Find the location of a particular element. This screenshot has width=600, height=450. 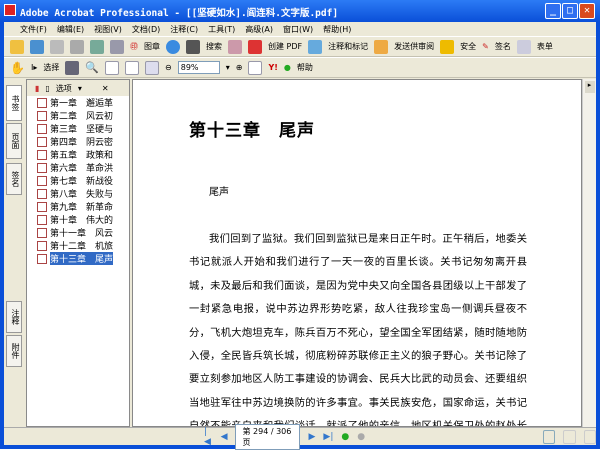

bookmark-item: 第二章 风云初 is located at coordinates (78, 115).